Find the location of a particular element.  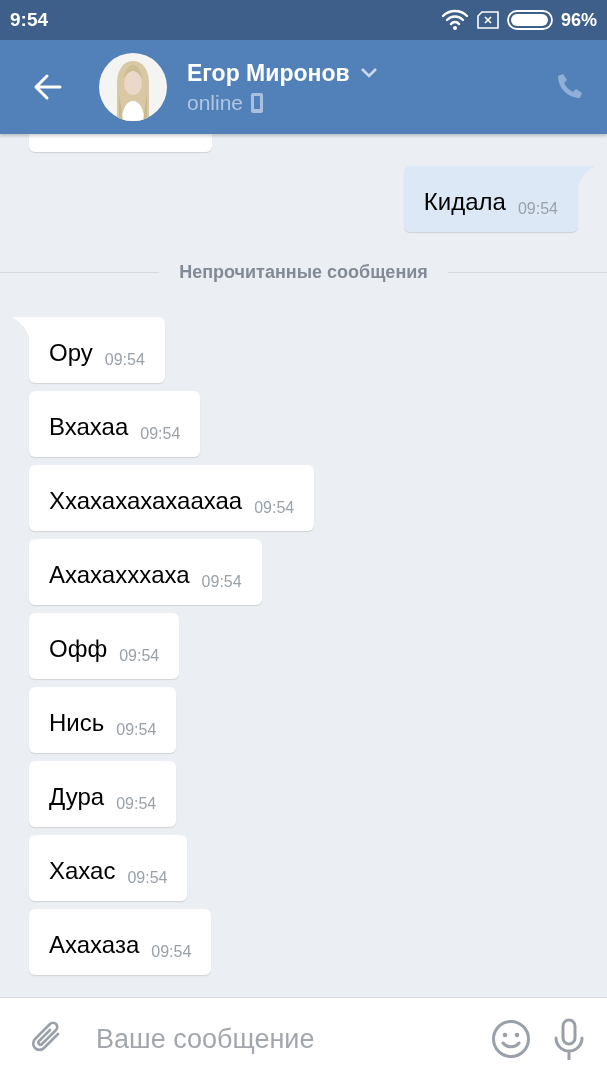

message-text: Офф is located at coordinates (78, 649).